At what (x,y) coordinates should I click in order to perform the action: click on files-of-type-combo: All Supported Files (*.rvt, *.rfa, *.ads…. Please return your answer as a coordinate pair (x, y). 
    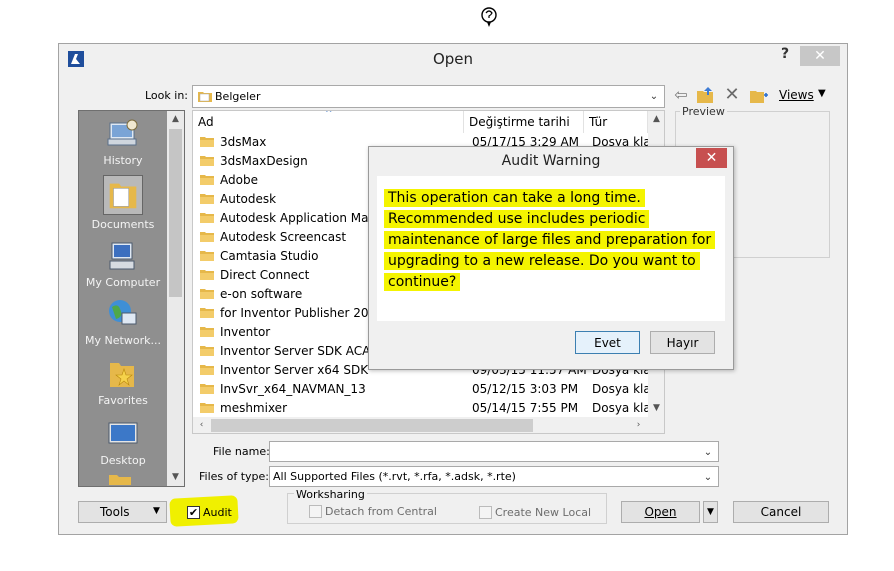
    Looking at the image, I should click on (494, 476).